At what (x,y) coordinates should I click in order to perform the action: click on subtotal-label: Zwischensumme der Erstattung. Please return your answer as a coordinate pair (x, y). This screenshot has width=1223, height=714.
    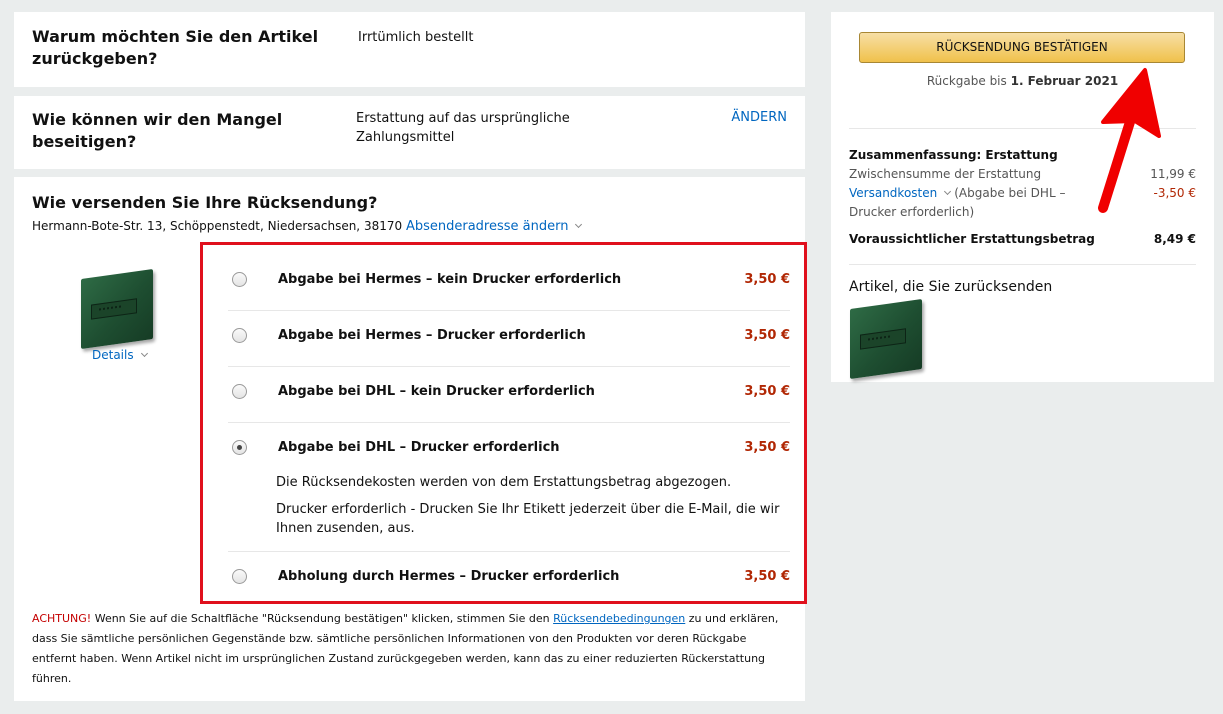
    Looking at the image, I should click on (945, 174).